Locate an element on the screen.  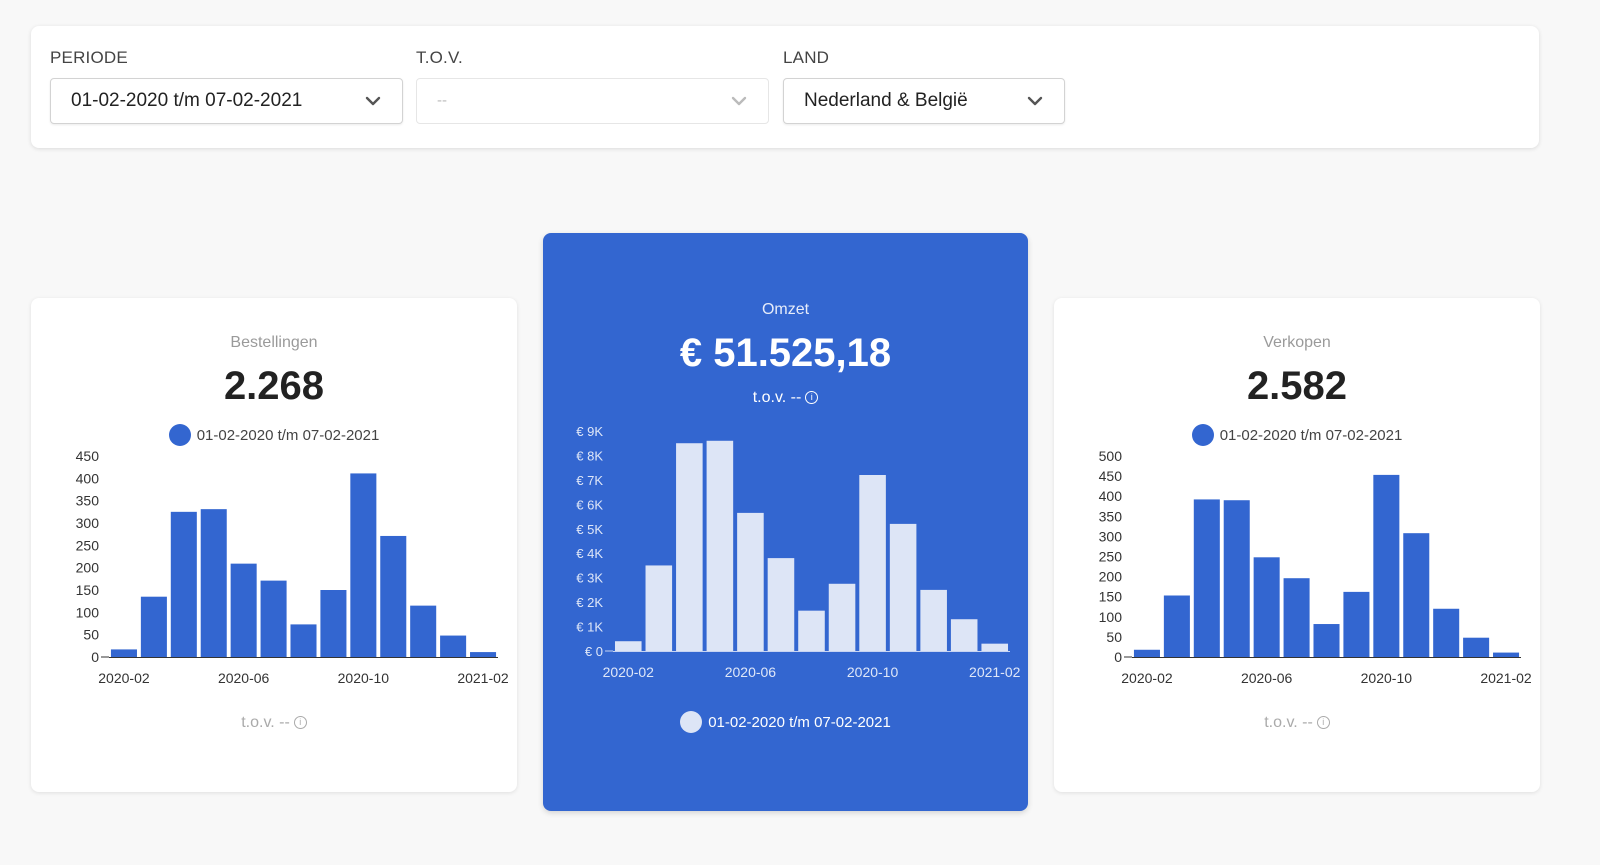
card-value: € 51.525,18 is located at coordinates (785, 353).